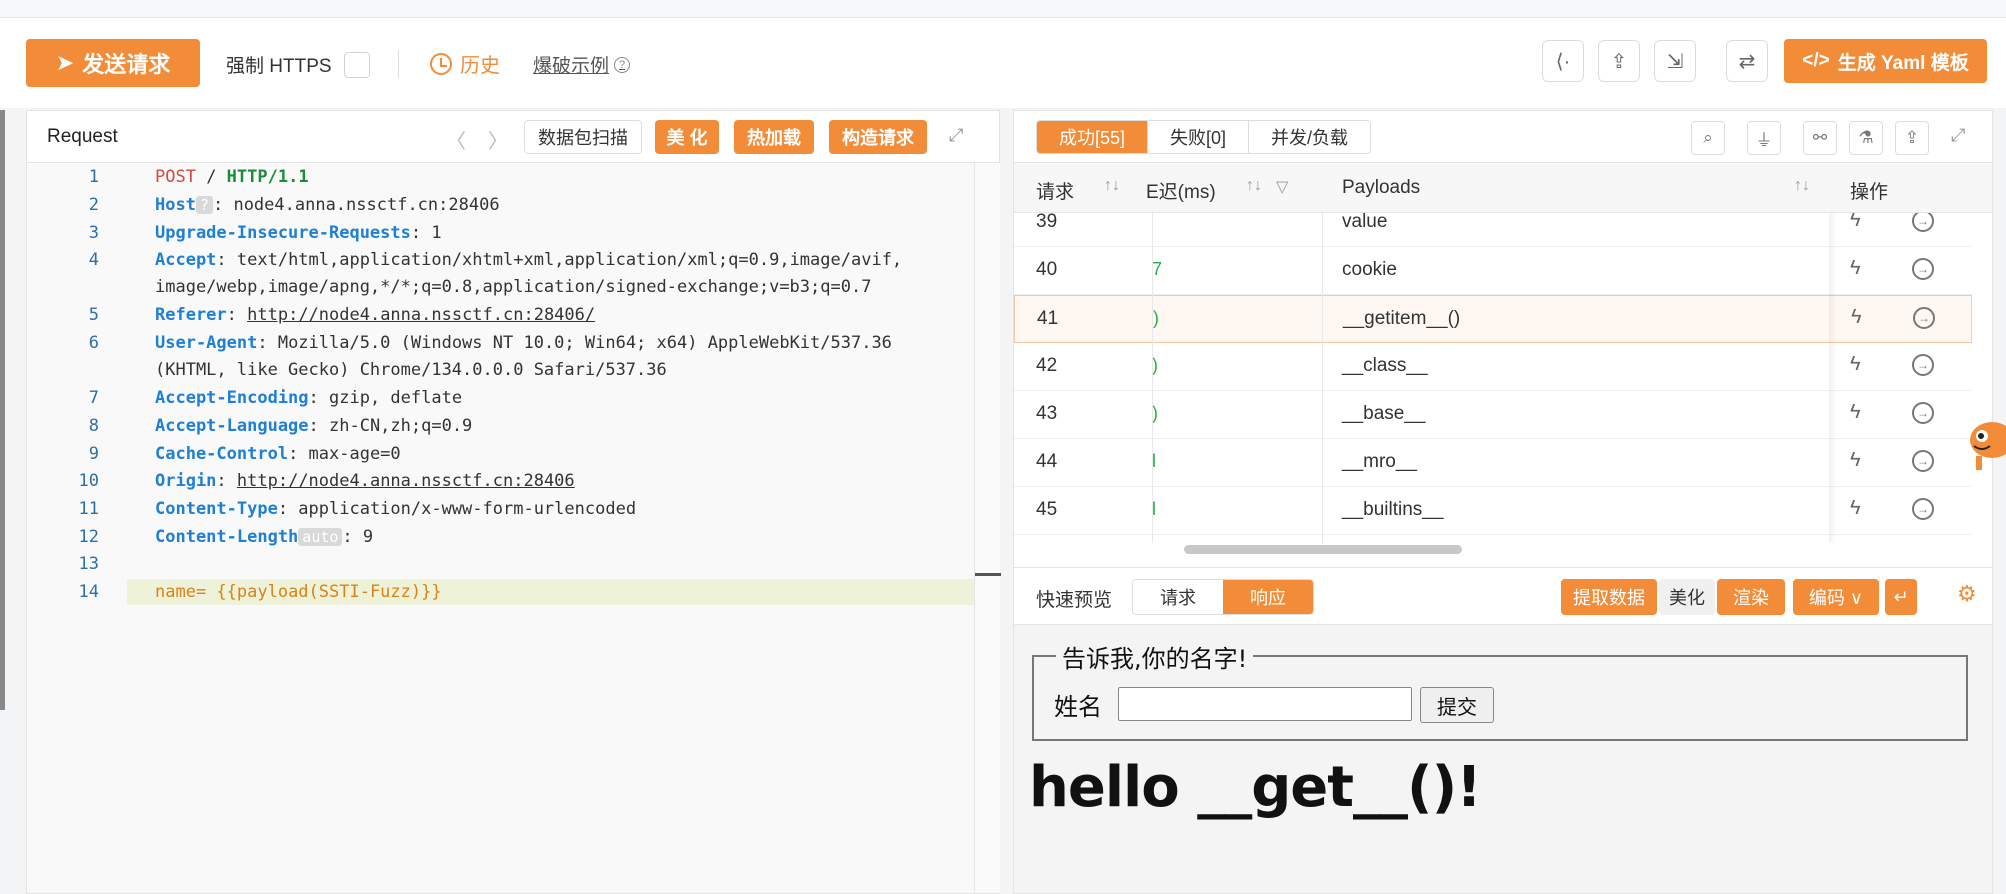  Describe the element at coordinates (1323, 549) in the screenshot. I see `horizontal-scrollbar` at that location.